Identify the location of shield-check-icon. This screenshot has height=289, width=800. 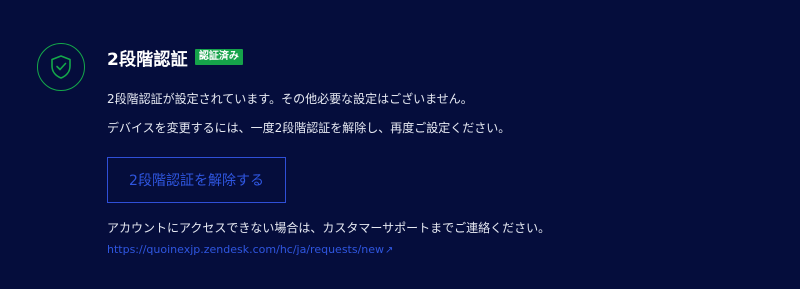
(61, 67).